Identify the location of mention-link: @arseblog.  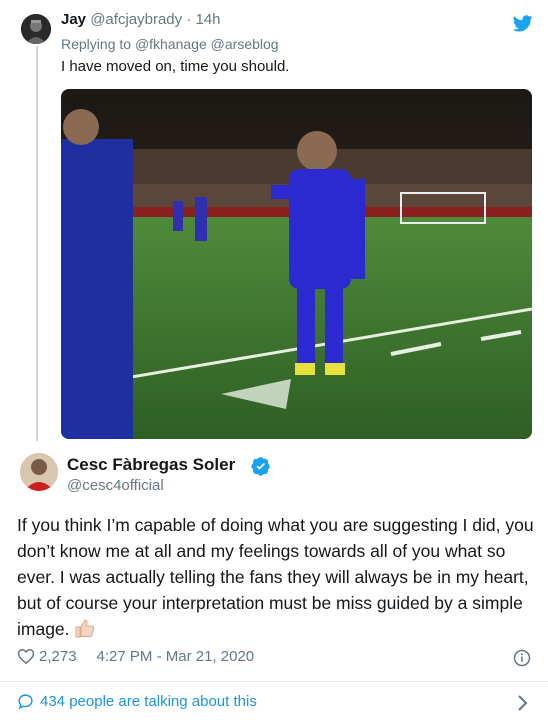
(245, 44).